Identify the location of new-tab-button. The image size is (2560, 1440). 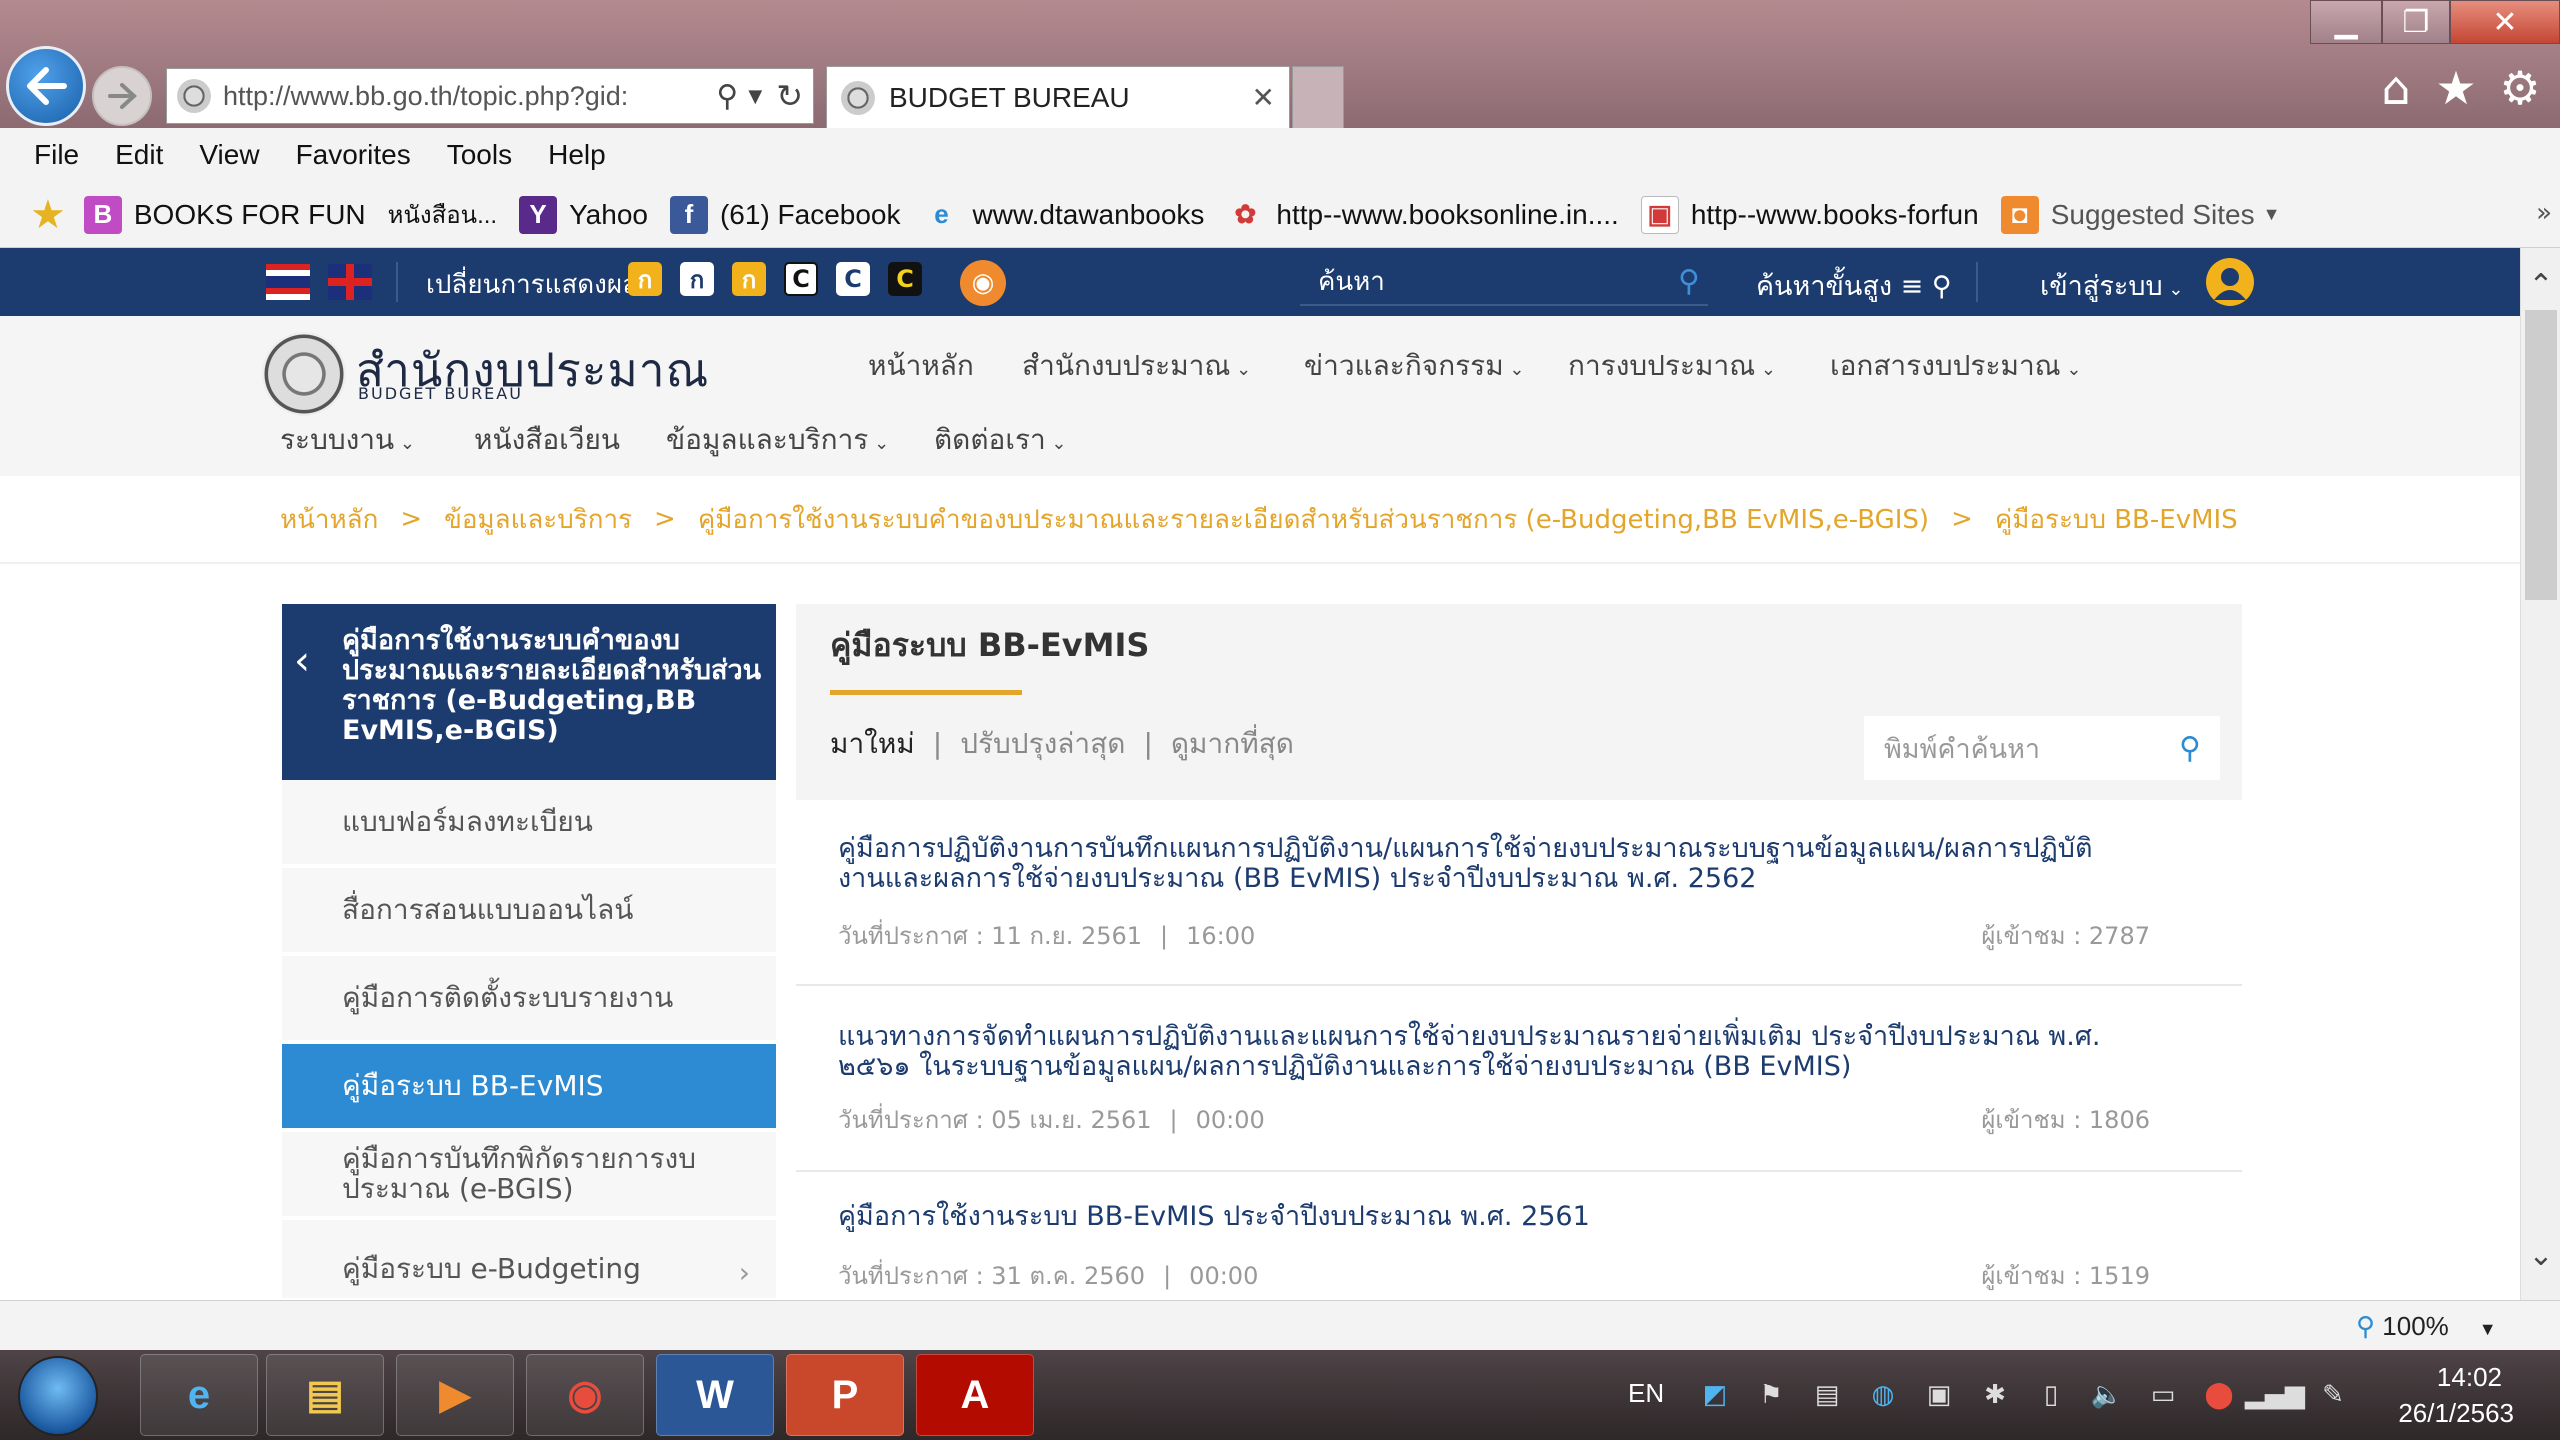
(1318, 97).